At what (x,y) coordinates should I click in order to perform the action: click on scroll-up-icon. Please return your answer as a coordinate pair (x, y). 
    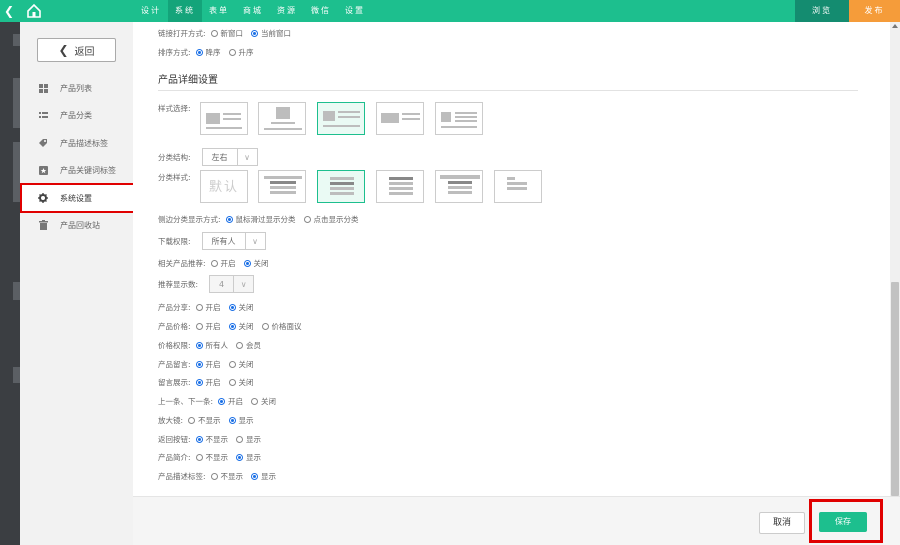
    Looking at the image, I should click on (895, 26).